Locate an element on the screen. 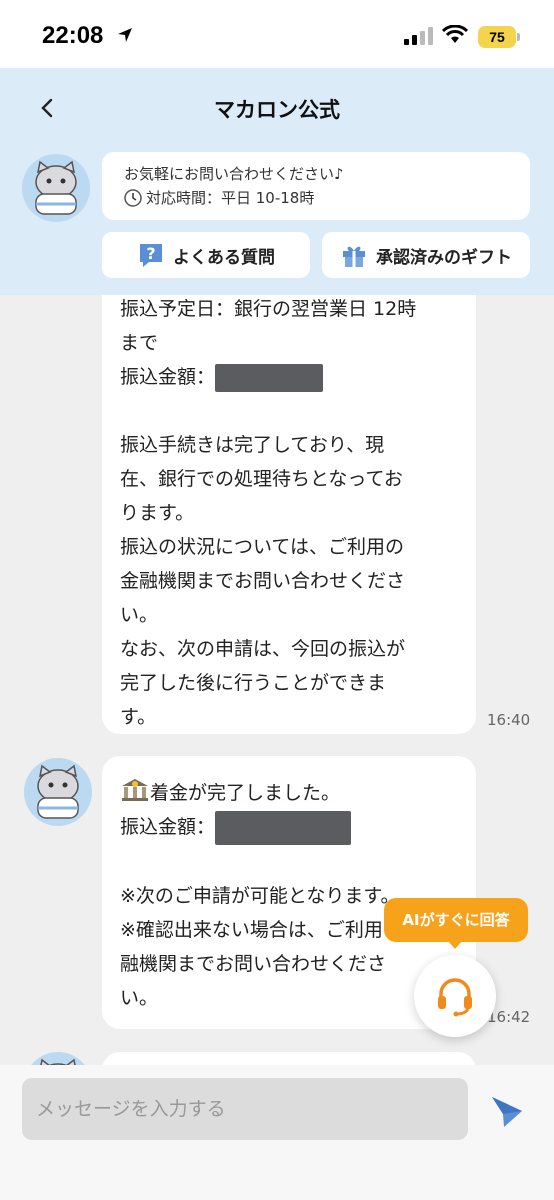  message-text: 在、銀行での処理待ちとなってお is located at coordinates (261, 479).